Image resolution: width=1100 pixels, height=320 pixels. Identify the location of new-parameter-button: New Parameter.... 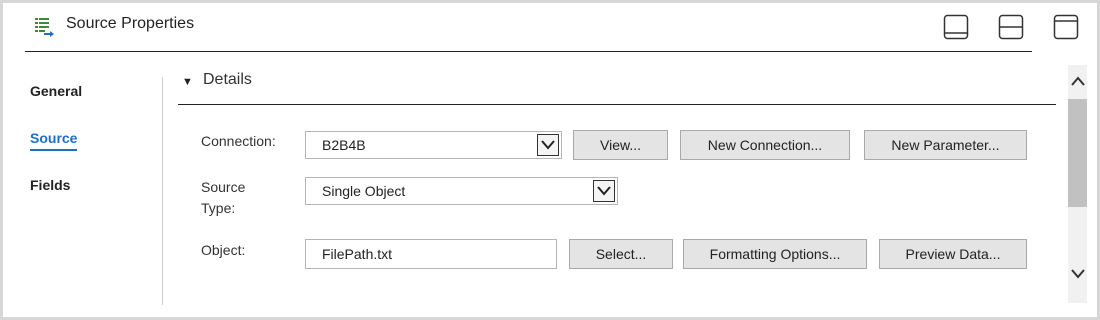
(945, 145).